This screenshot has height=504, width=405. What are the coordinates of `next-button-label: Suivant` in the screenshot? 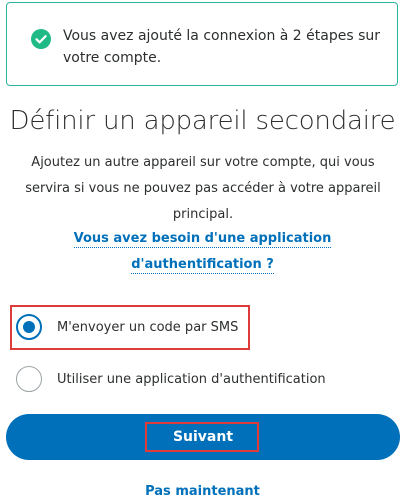 It's located at (203, 437).